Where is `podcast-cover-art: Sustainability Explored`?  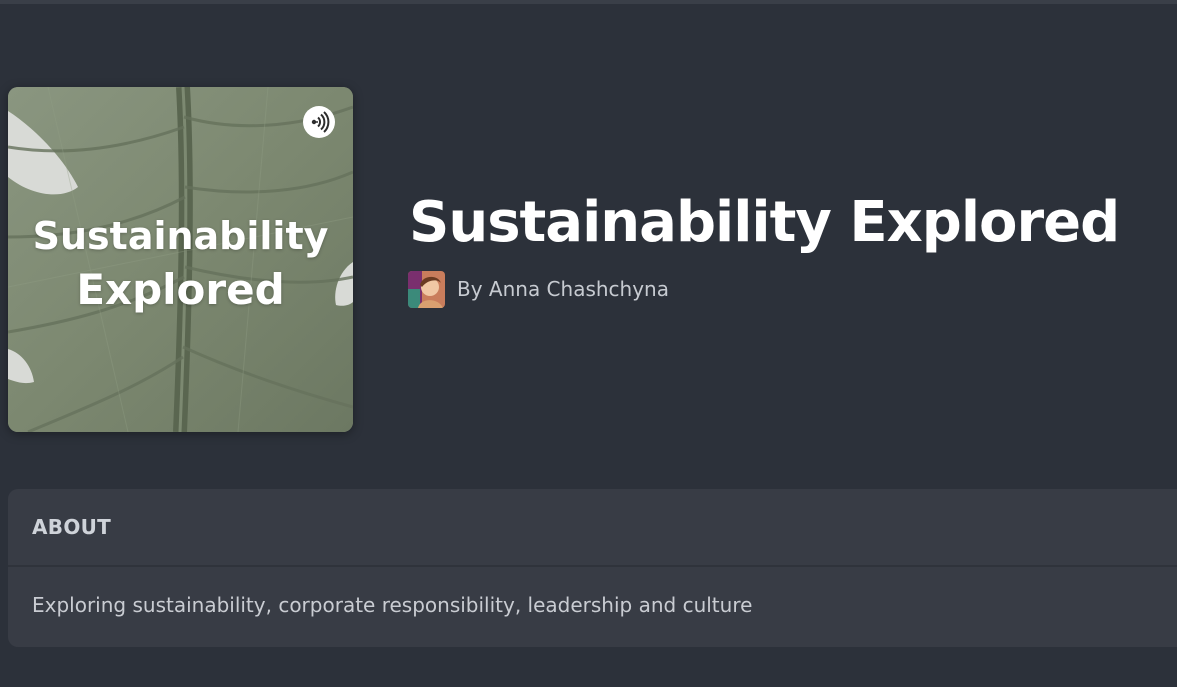 podcast-cover-art: Sustainability Explored is located at coordinates (180, 259).